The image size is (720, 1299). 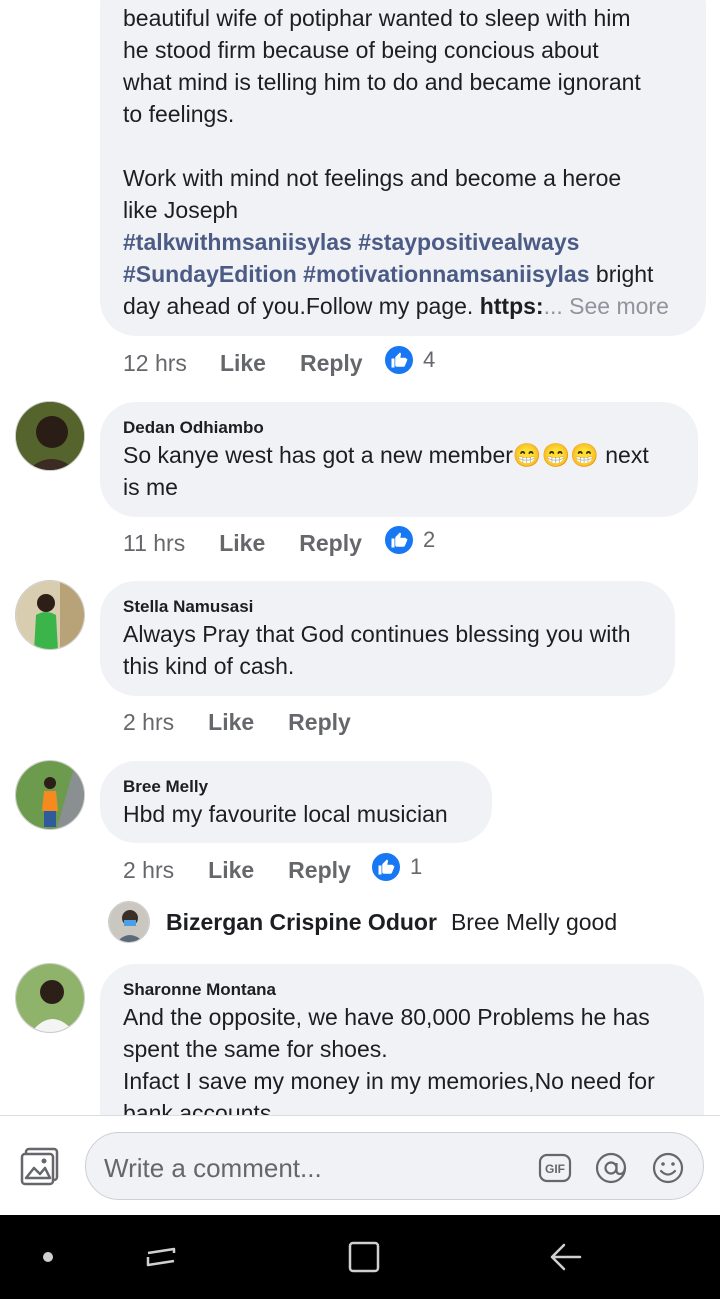 What do you see at coordinates (301, 306) in the screenshot?
I see `comment-text-fragment: day ahead of you.Follow my page.` at bounding box center [301, 306].